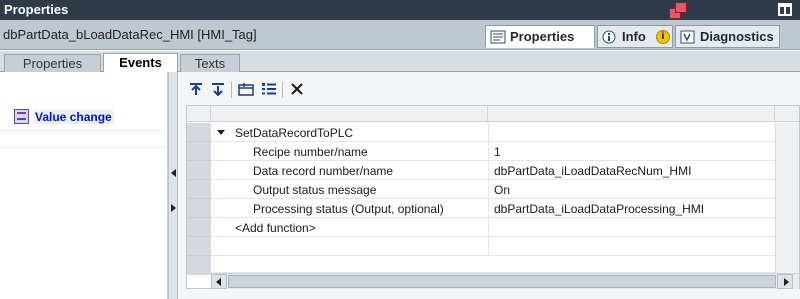  I want to click on diagnostics-icon, so click(688, 37).